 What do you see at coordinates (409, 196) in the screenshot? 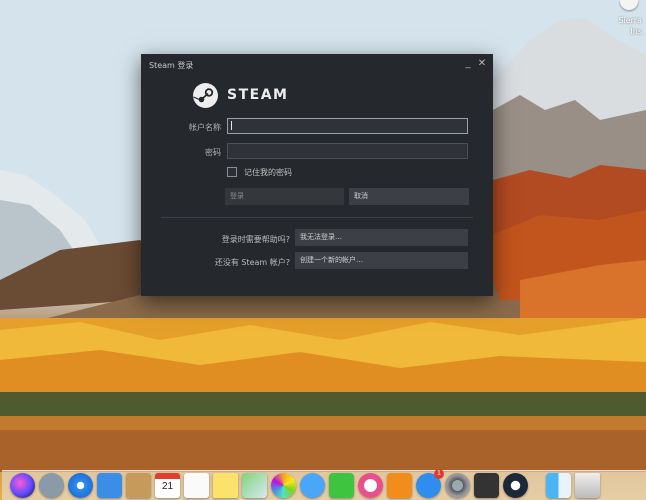
I see `cancel-button: 取消` at bounding box center [409, 196].